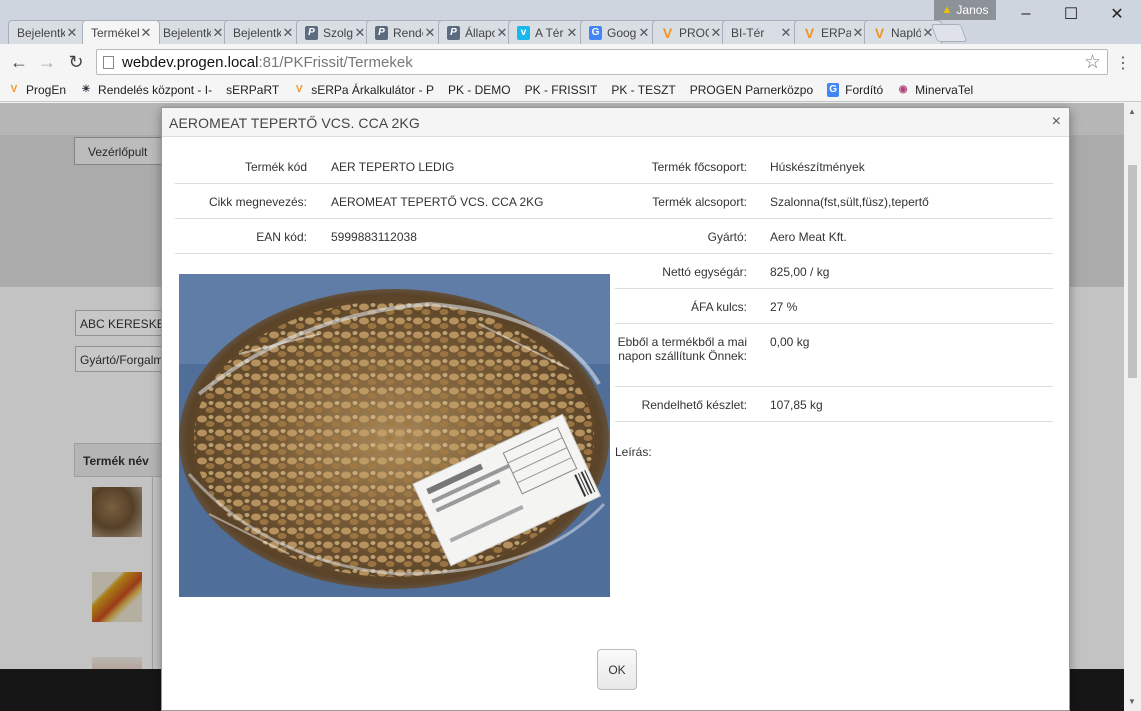 The image size is (1141, 711). Describe the element at coordinates (833, 32) in the screenshot. I see `browser-tab: V ERPa ✕` at that location.